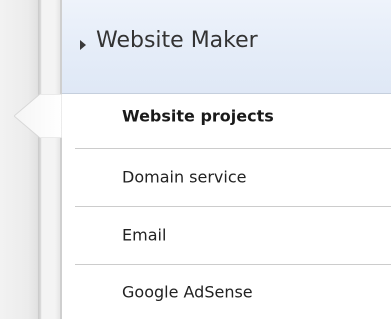  I want to click on menu-item-google-adsense: Google AdSense, so click(226, 291).